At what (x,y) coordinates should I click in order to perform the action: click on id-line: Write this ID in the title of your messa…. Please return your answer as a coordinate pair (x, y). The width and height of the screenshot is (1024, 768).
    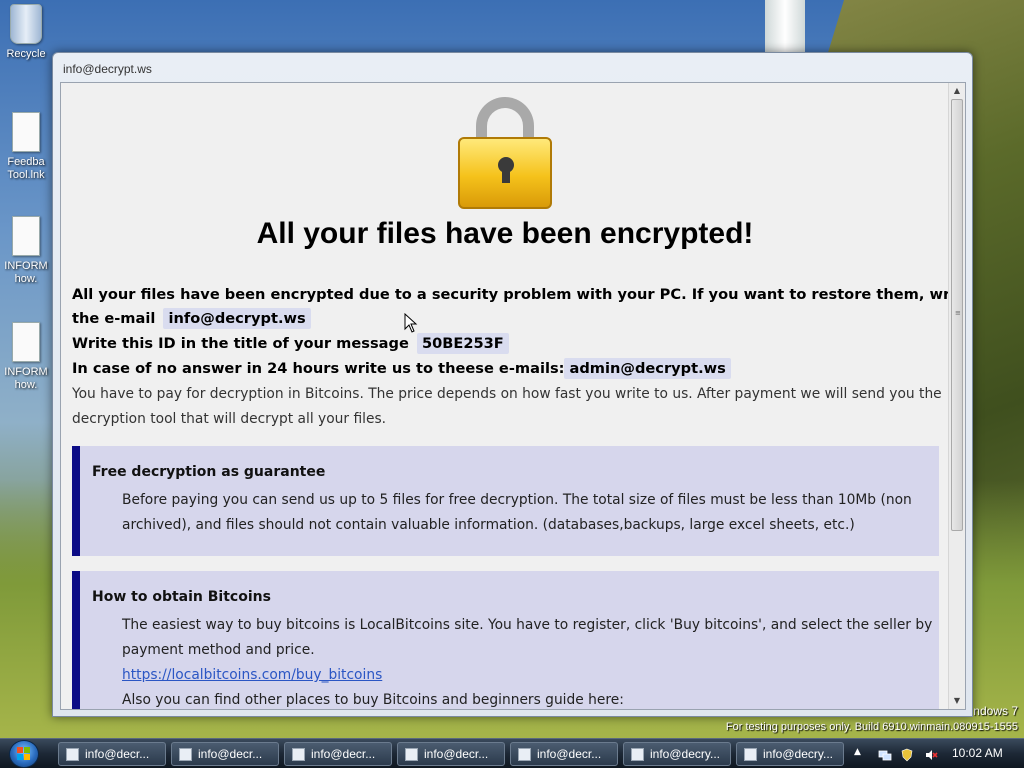
    Looking at the image, I should click on (290, 343).